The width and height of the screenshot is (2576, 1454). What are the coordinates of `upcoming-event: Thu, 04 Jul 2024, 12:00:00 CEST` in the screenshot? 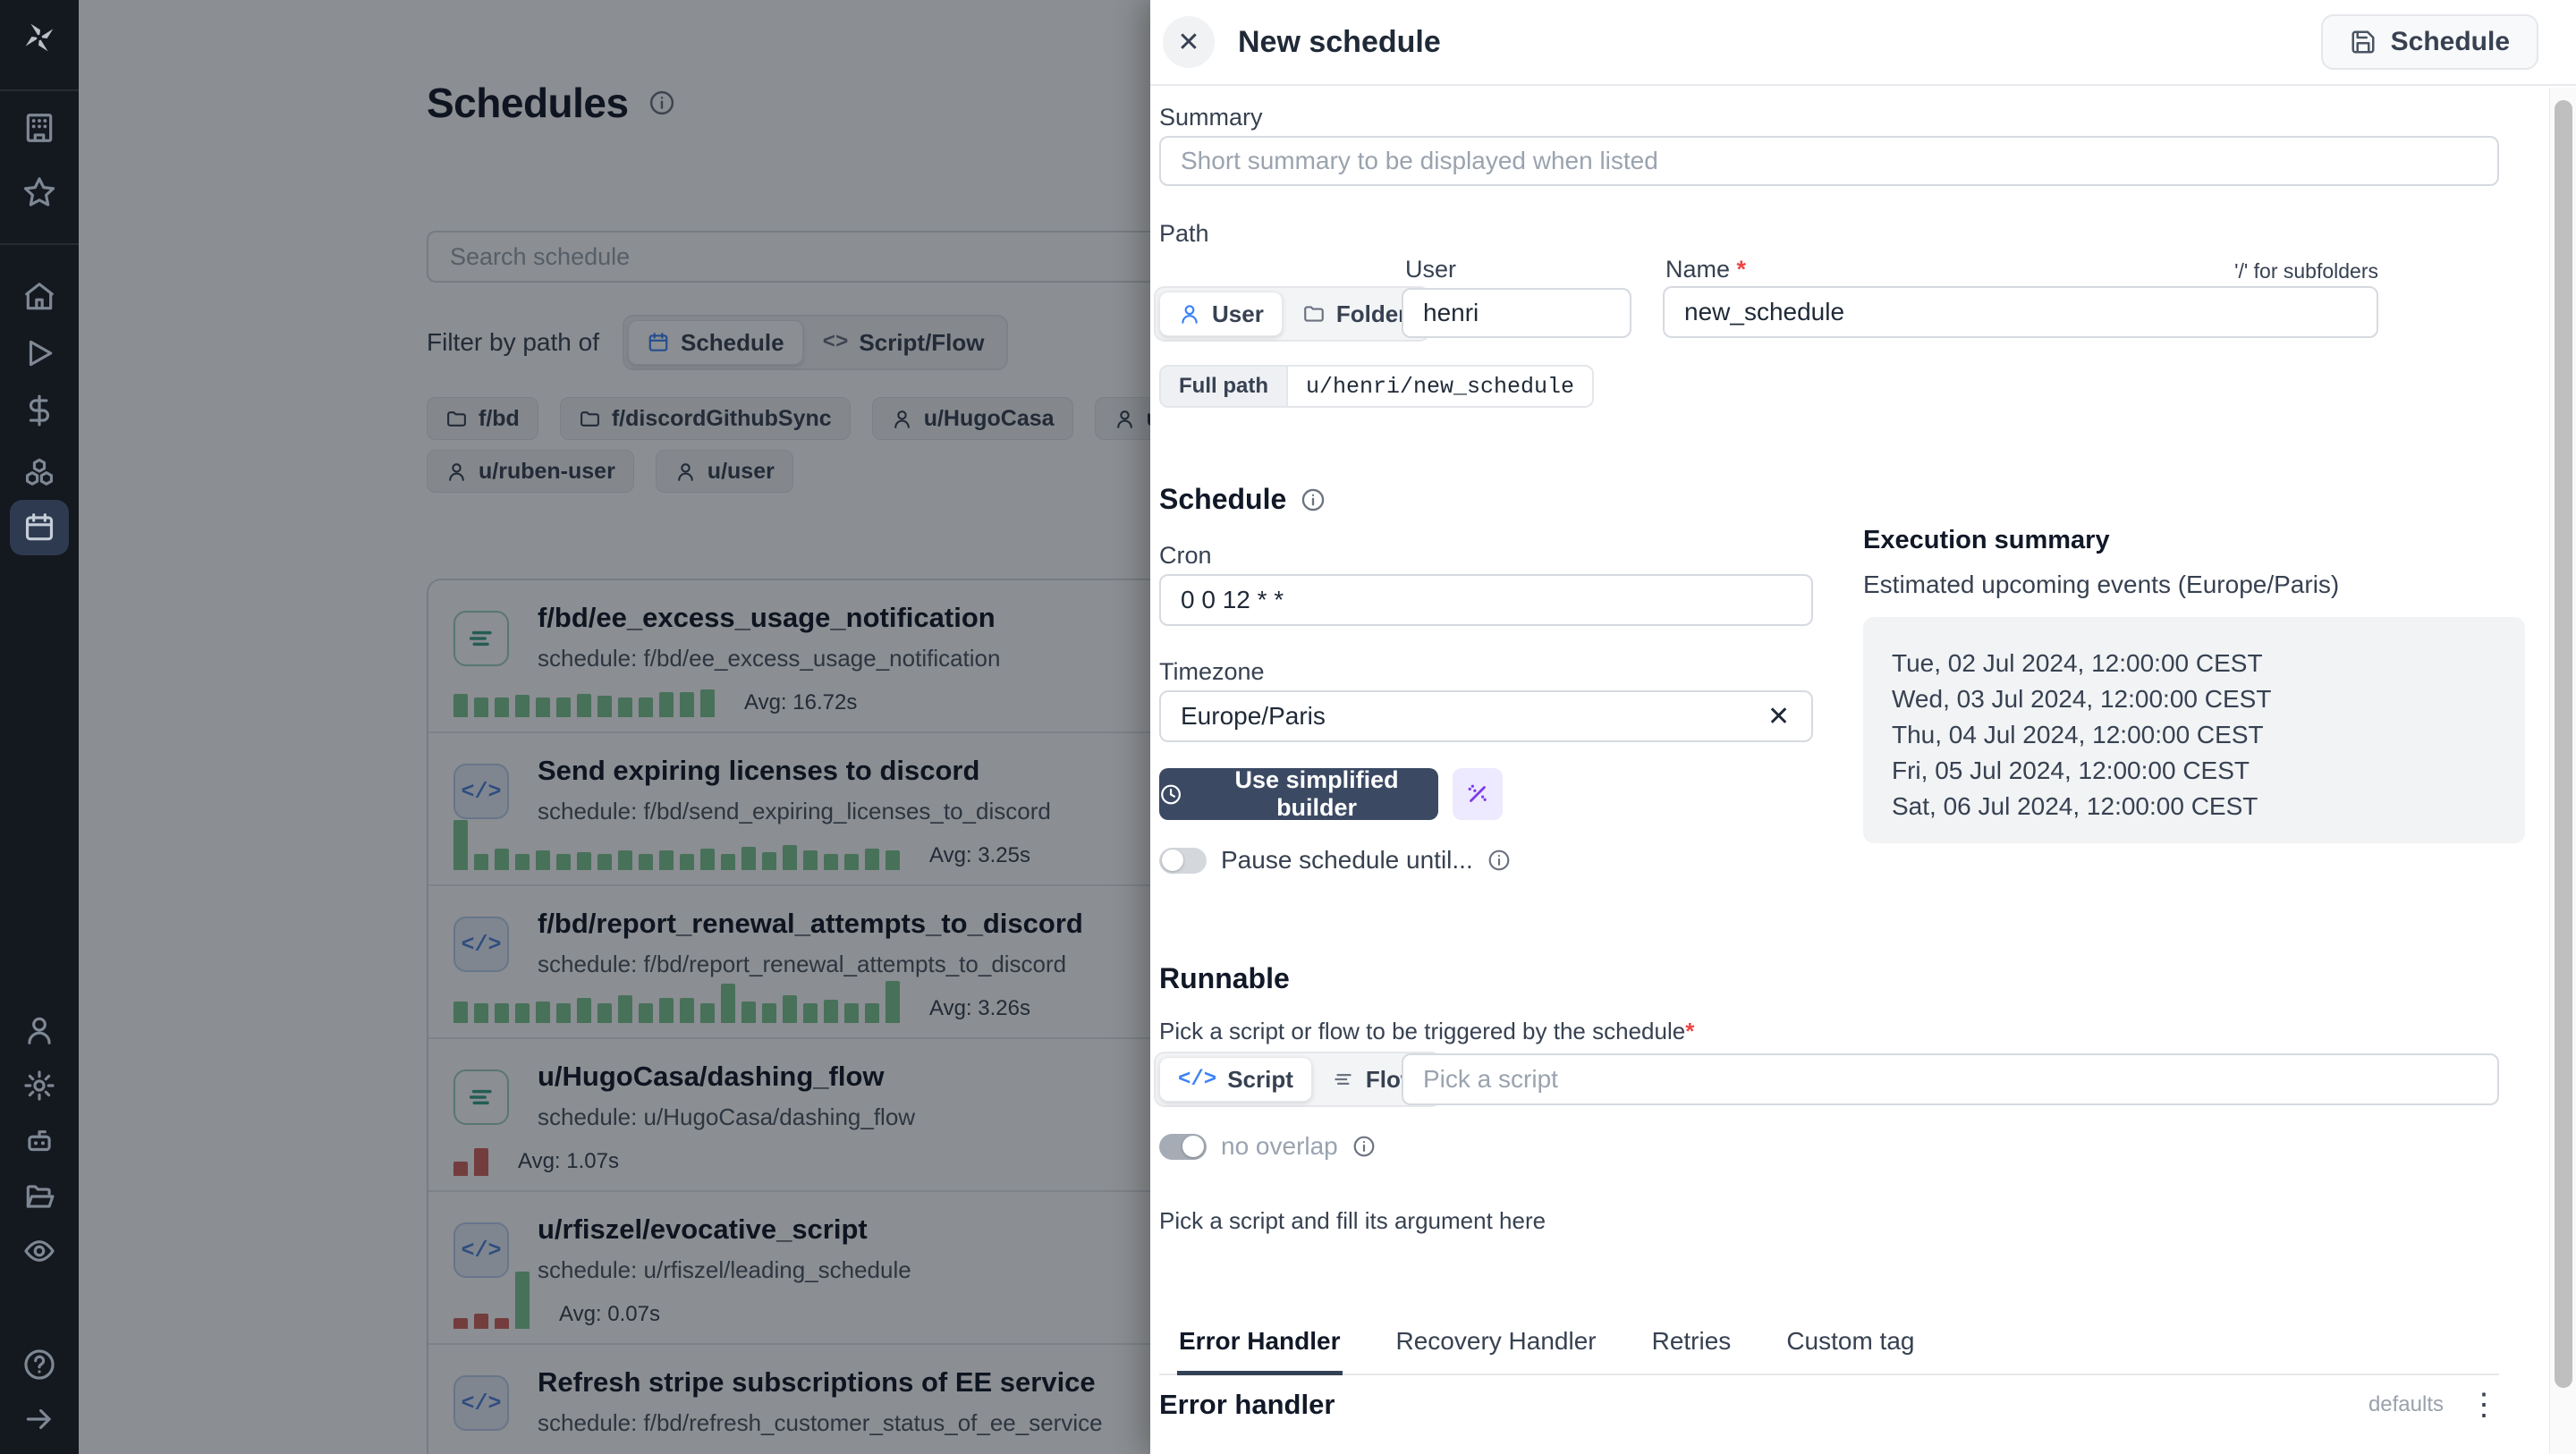 It's located at (2078, 734).